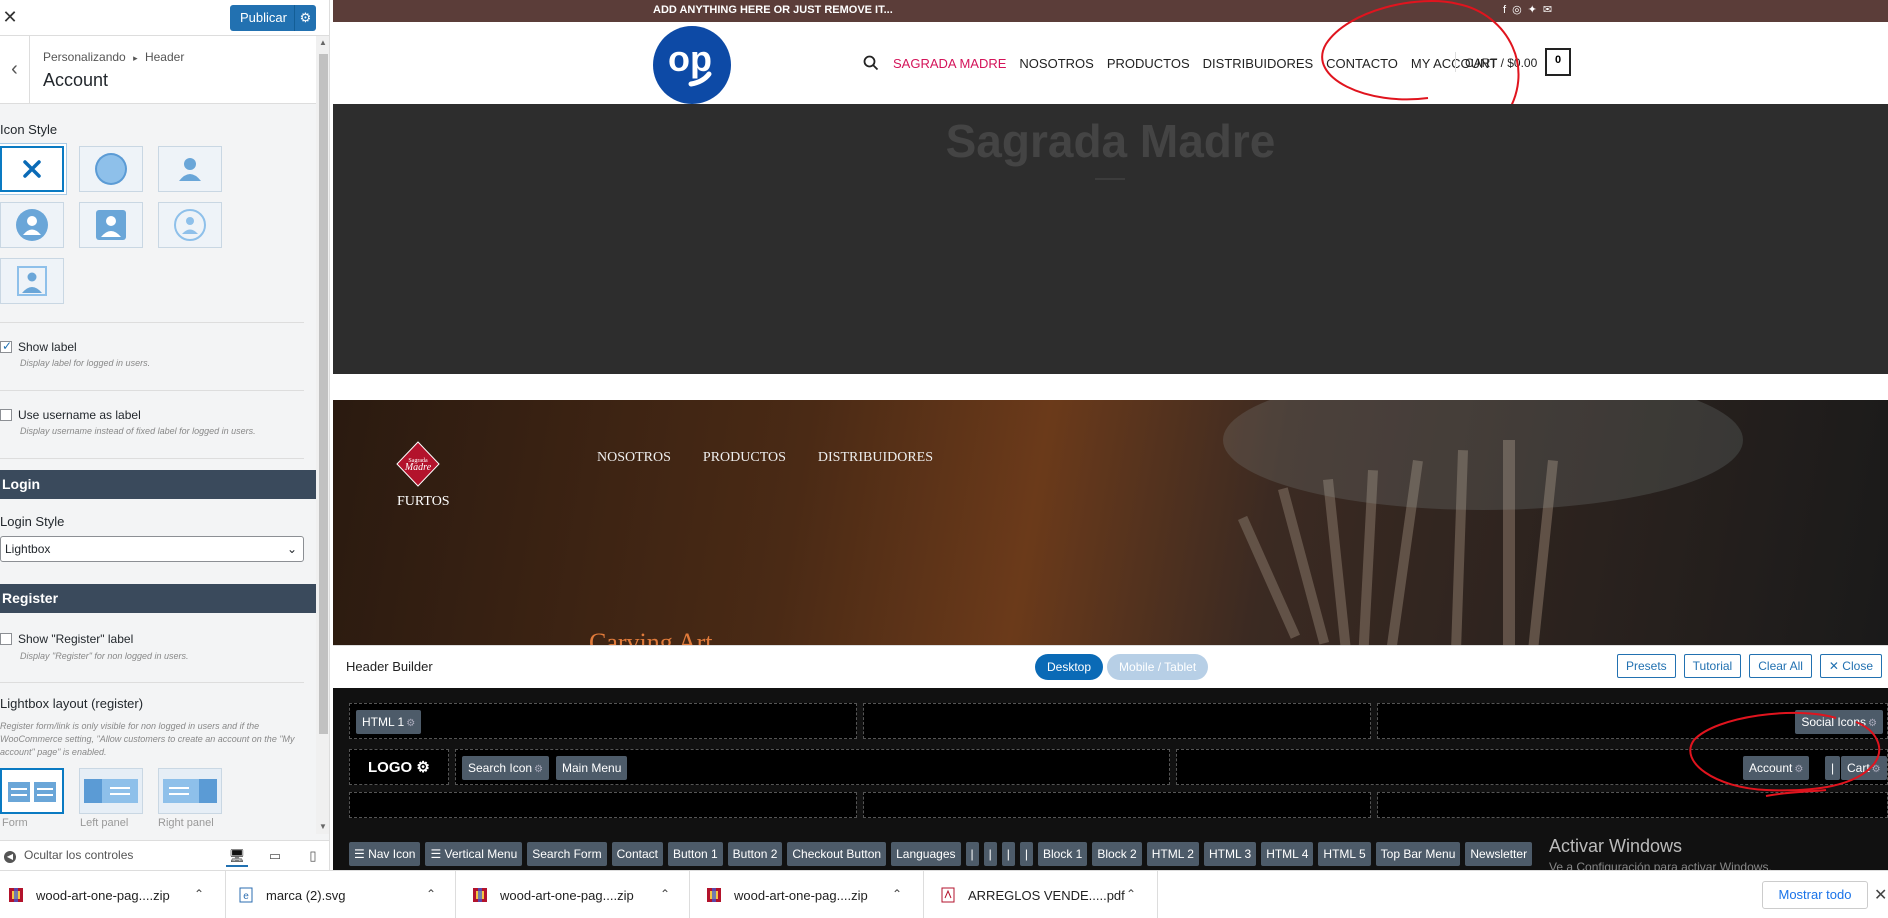  What do you see at coordinates (32, 281) in the screenshot?
I see `icon-style-user-box-option` at bounding box center [32, 281].